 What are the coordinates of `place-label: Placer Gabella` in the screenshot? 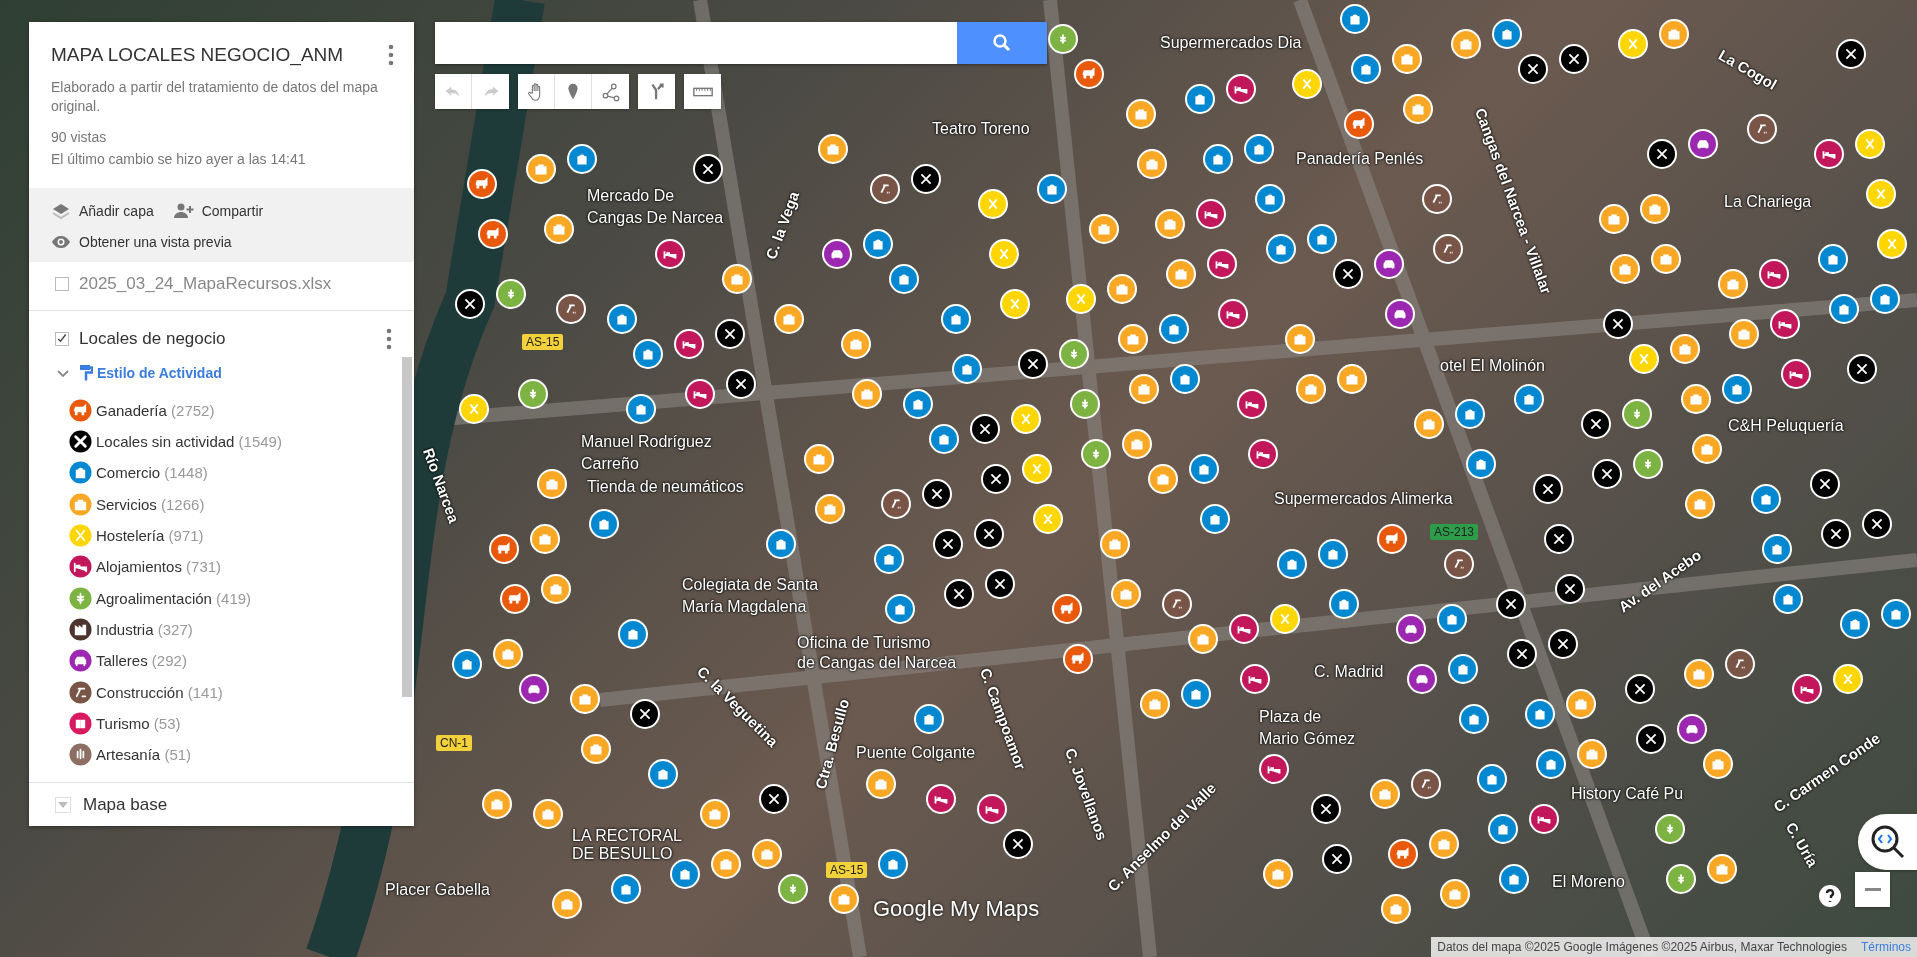 It's located at (437, 890).